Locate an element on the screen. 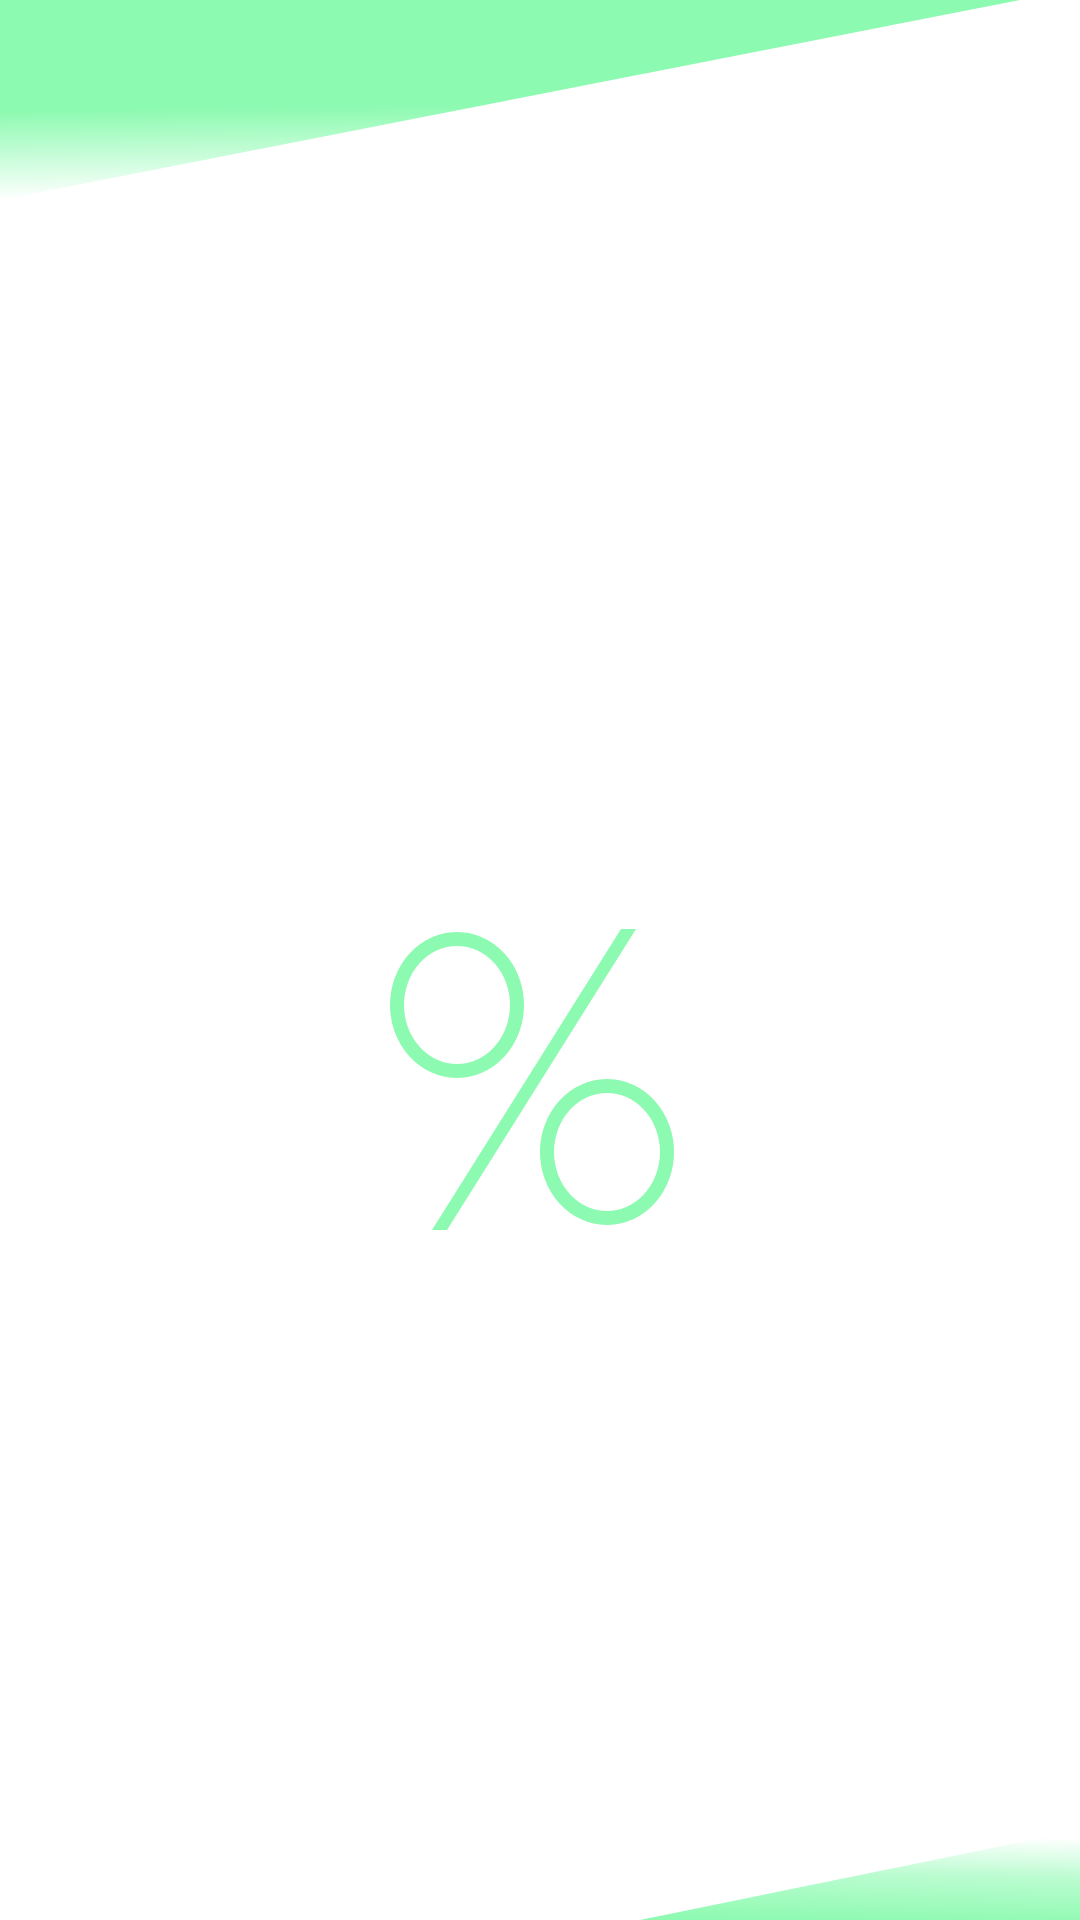 This screenshot has height=1920, width=1080. top-accent-band is located at coordinates (510, 100).